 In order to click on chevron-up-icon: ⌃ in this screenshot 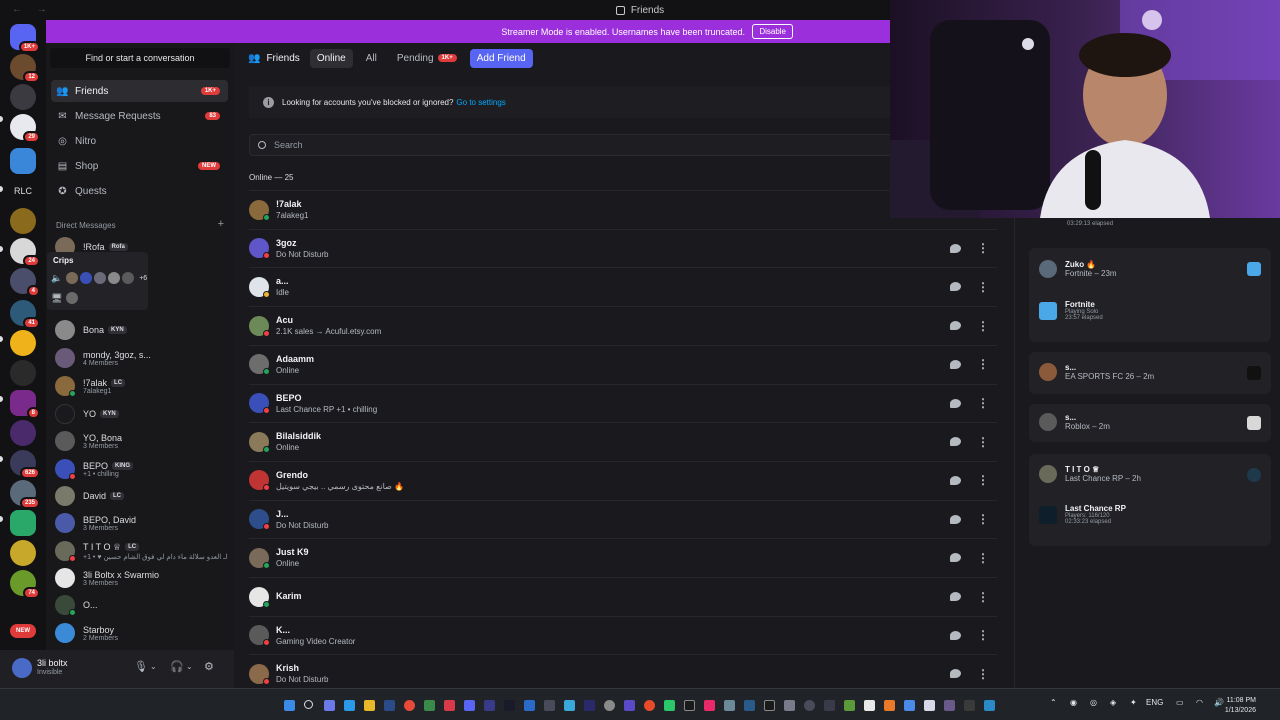, I will do `click(1053, 702)`.